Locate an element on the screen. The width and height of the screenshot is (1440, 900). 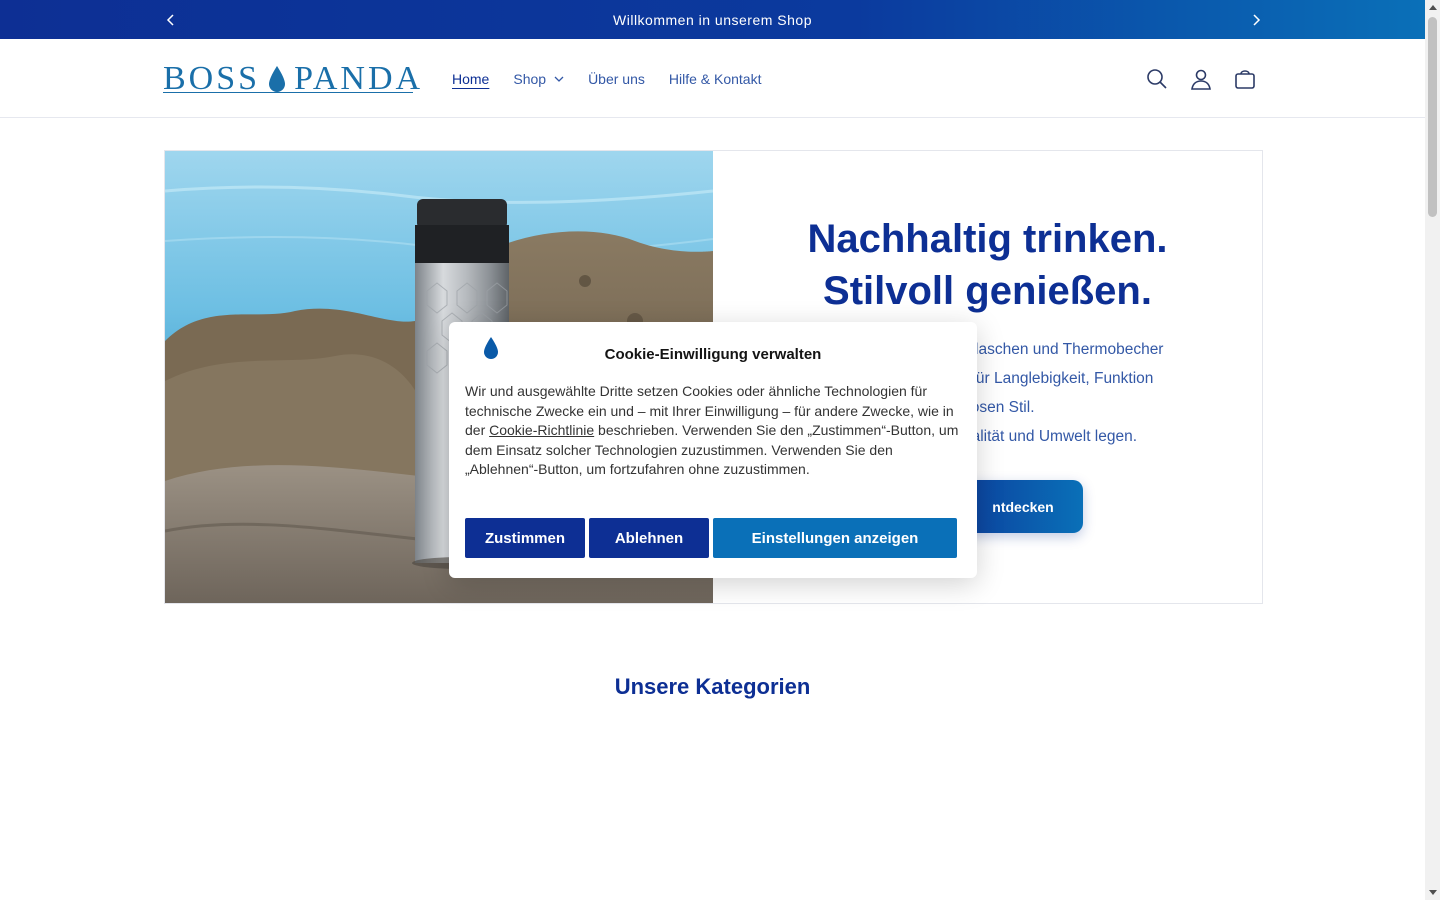
hero-title: Nachhaltig trinken. Stilvoll genießen. is located at coordinates (987, 265).